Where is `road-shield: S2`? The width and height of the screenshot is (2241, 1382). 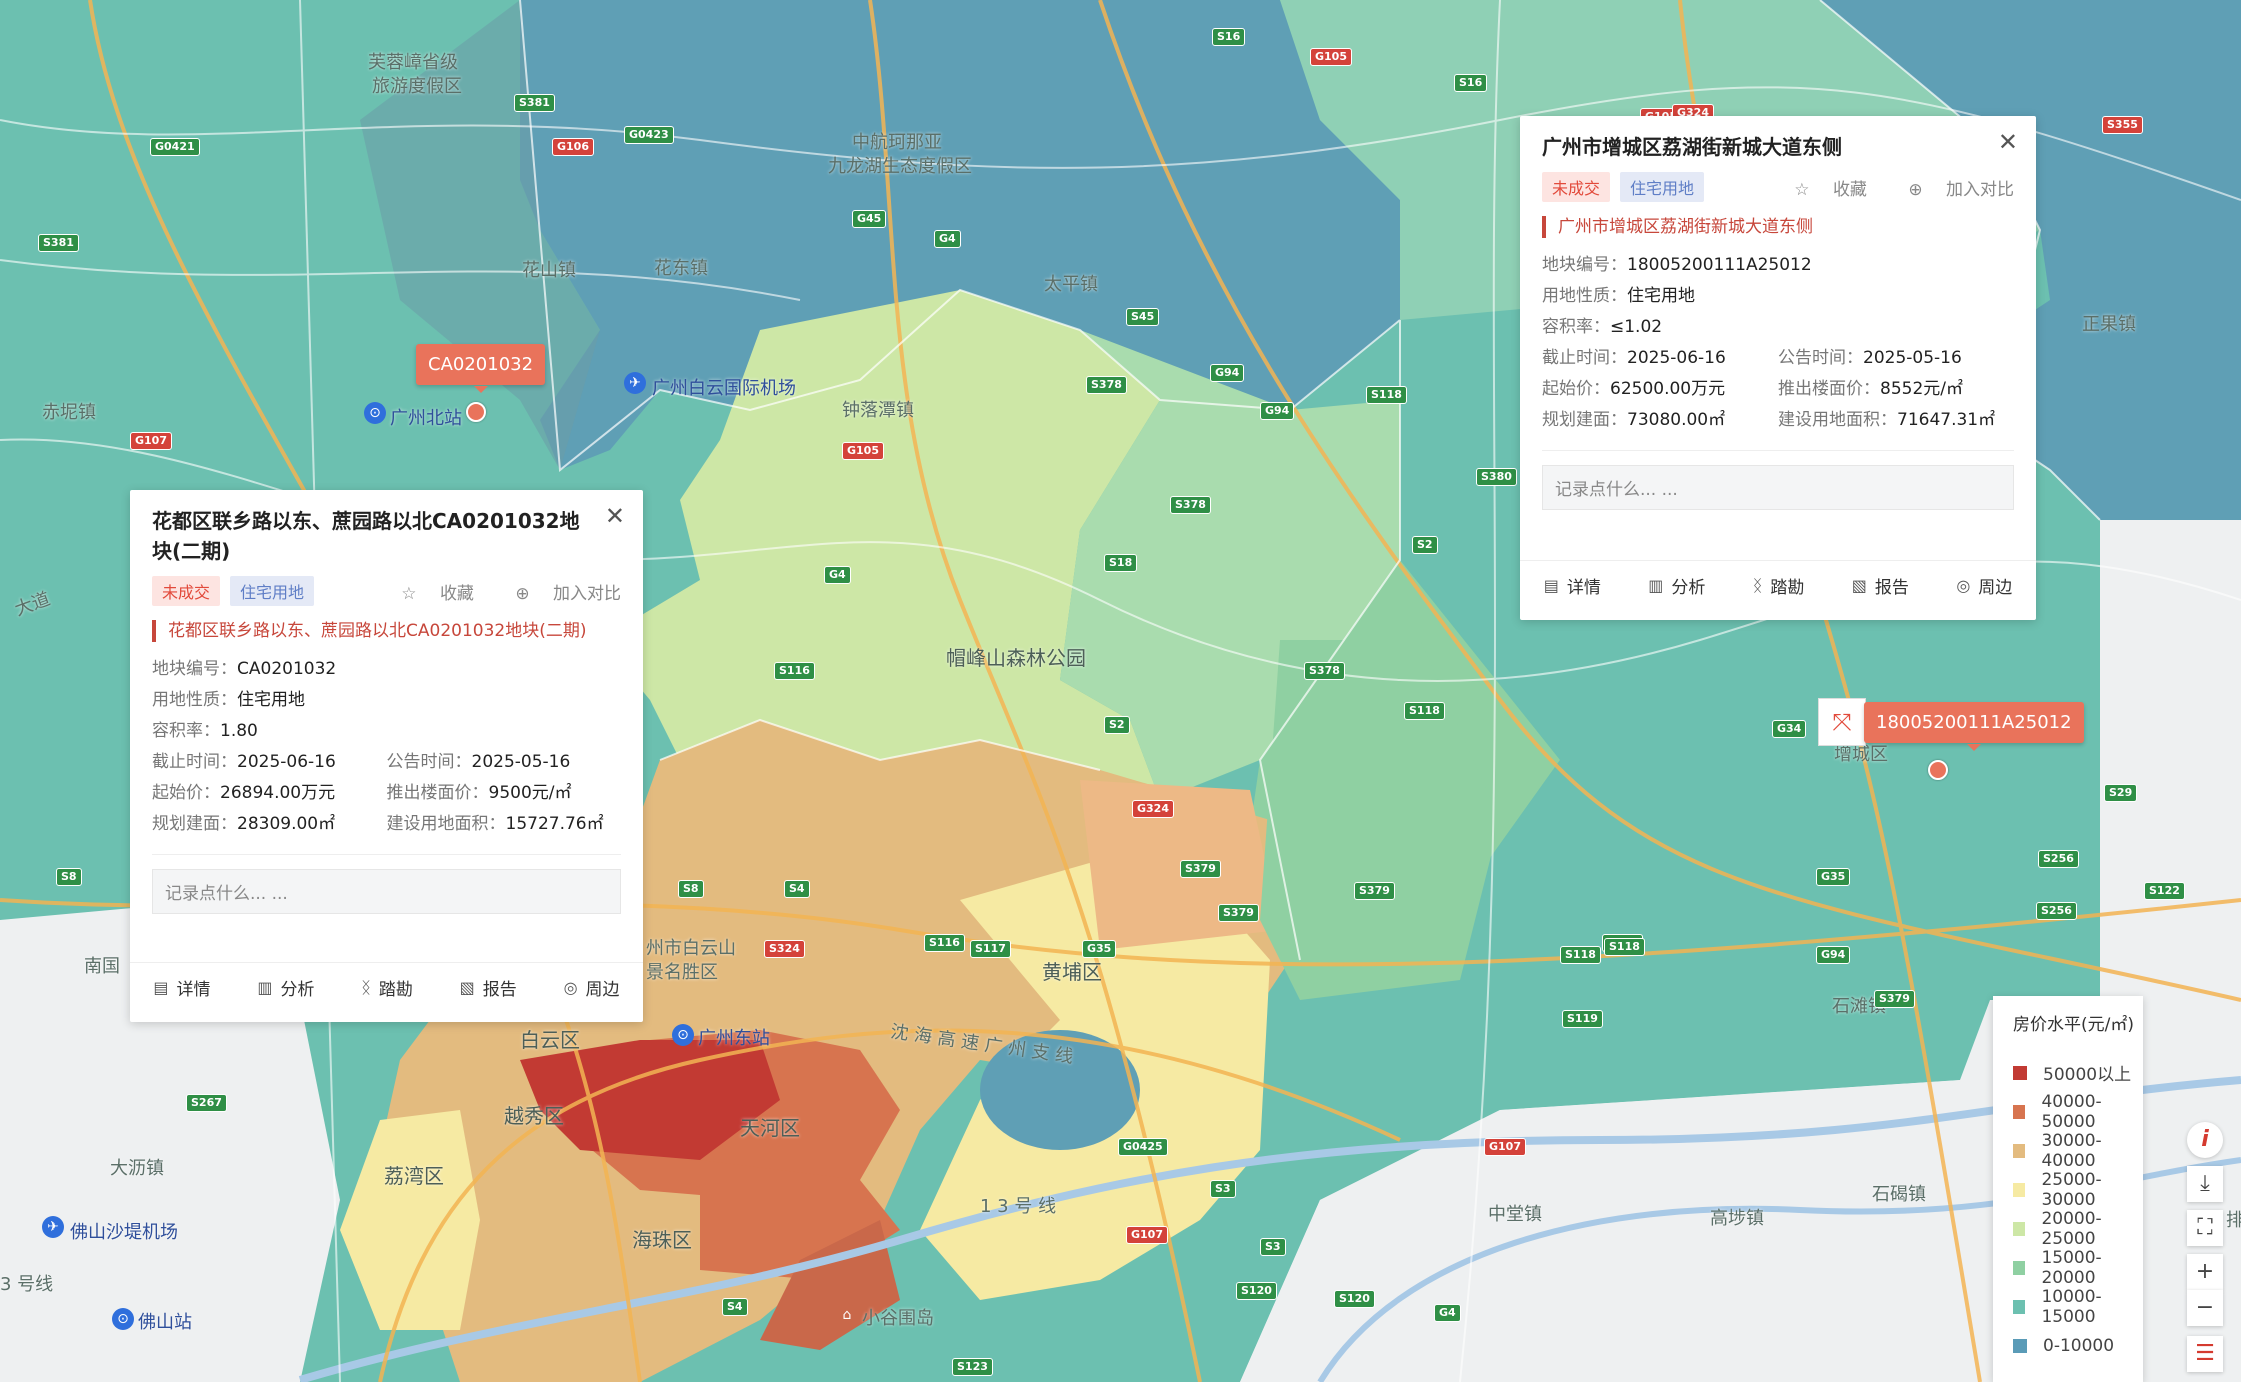 road-shield: S2 is located at coordinates (1425, 545).